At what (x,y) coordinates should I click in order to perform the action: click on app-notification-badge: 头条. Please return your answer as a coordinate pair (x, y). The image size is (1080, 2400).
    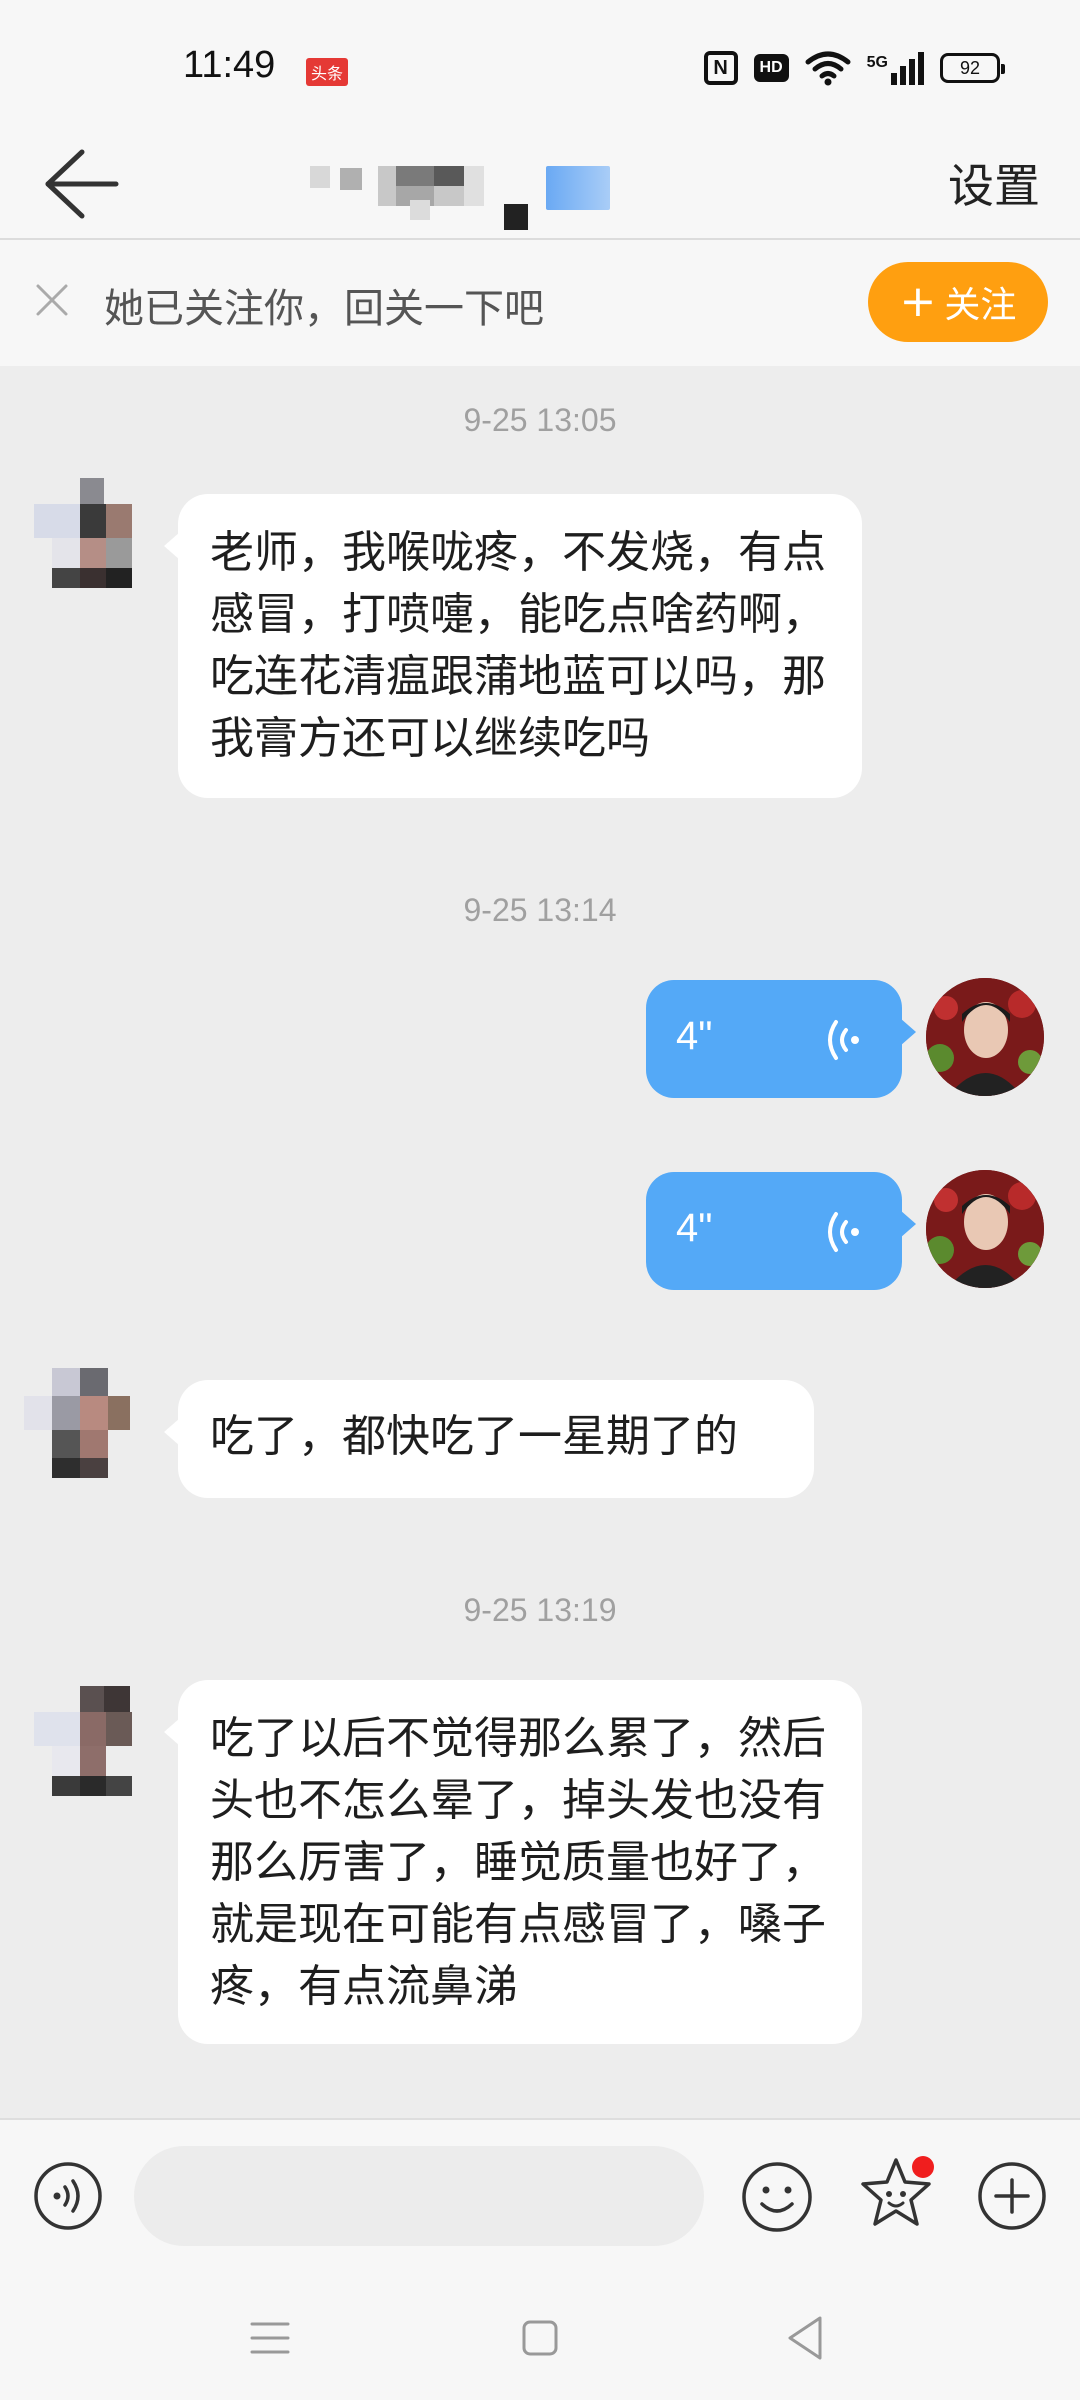
    Looking at the image, I should click on (327, 72).